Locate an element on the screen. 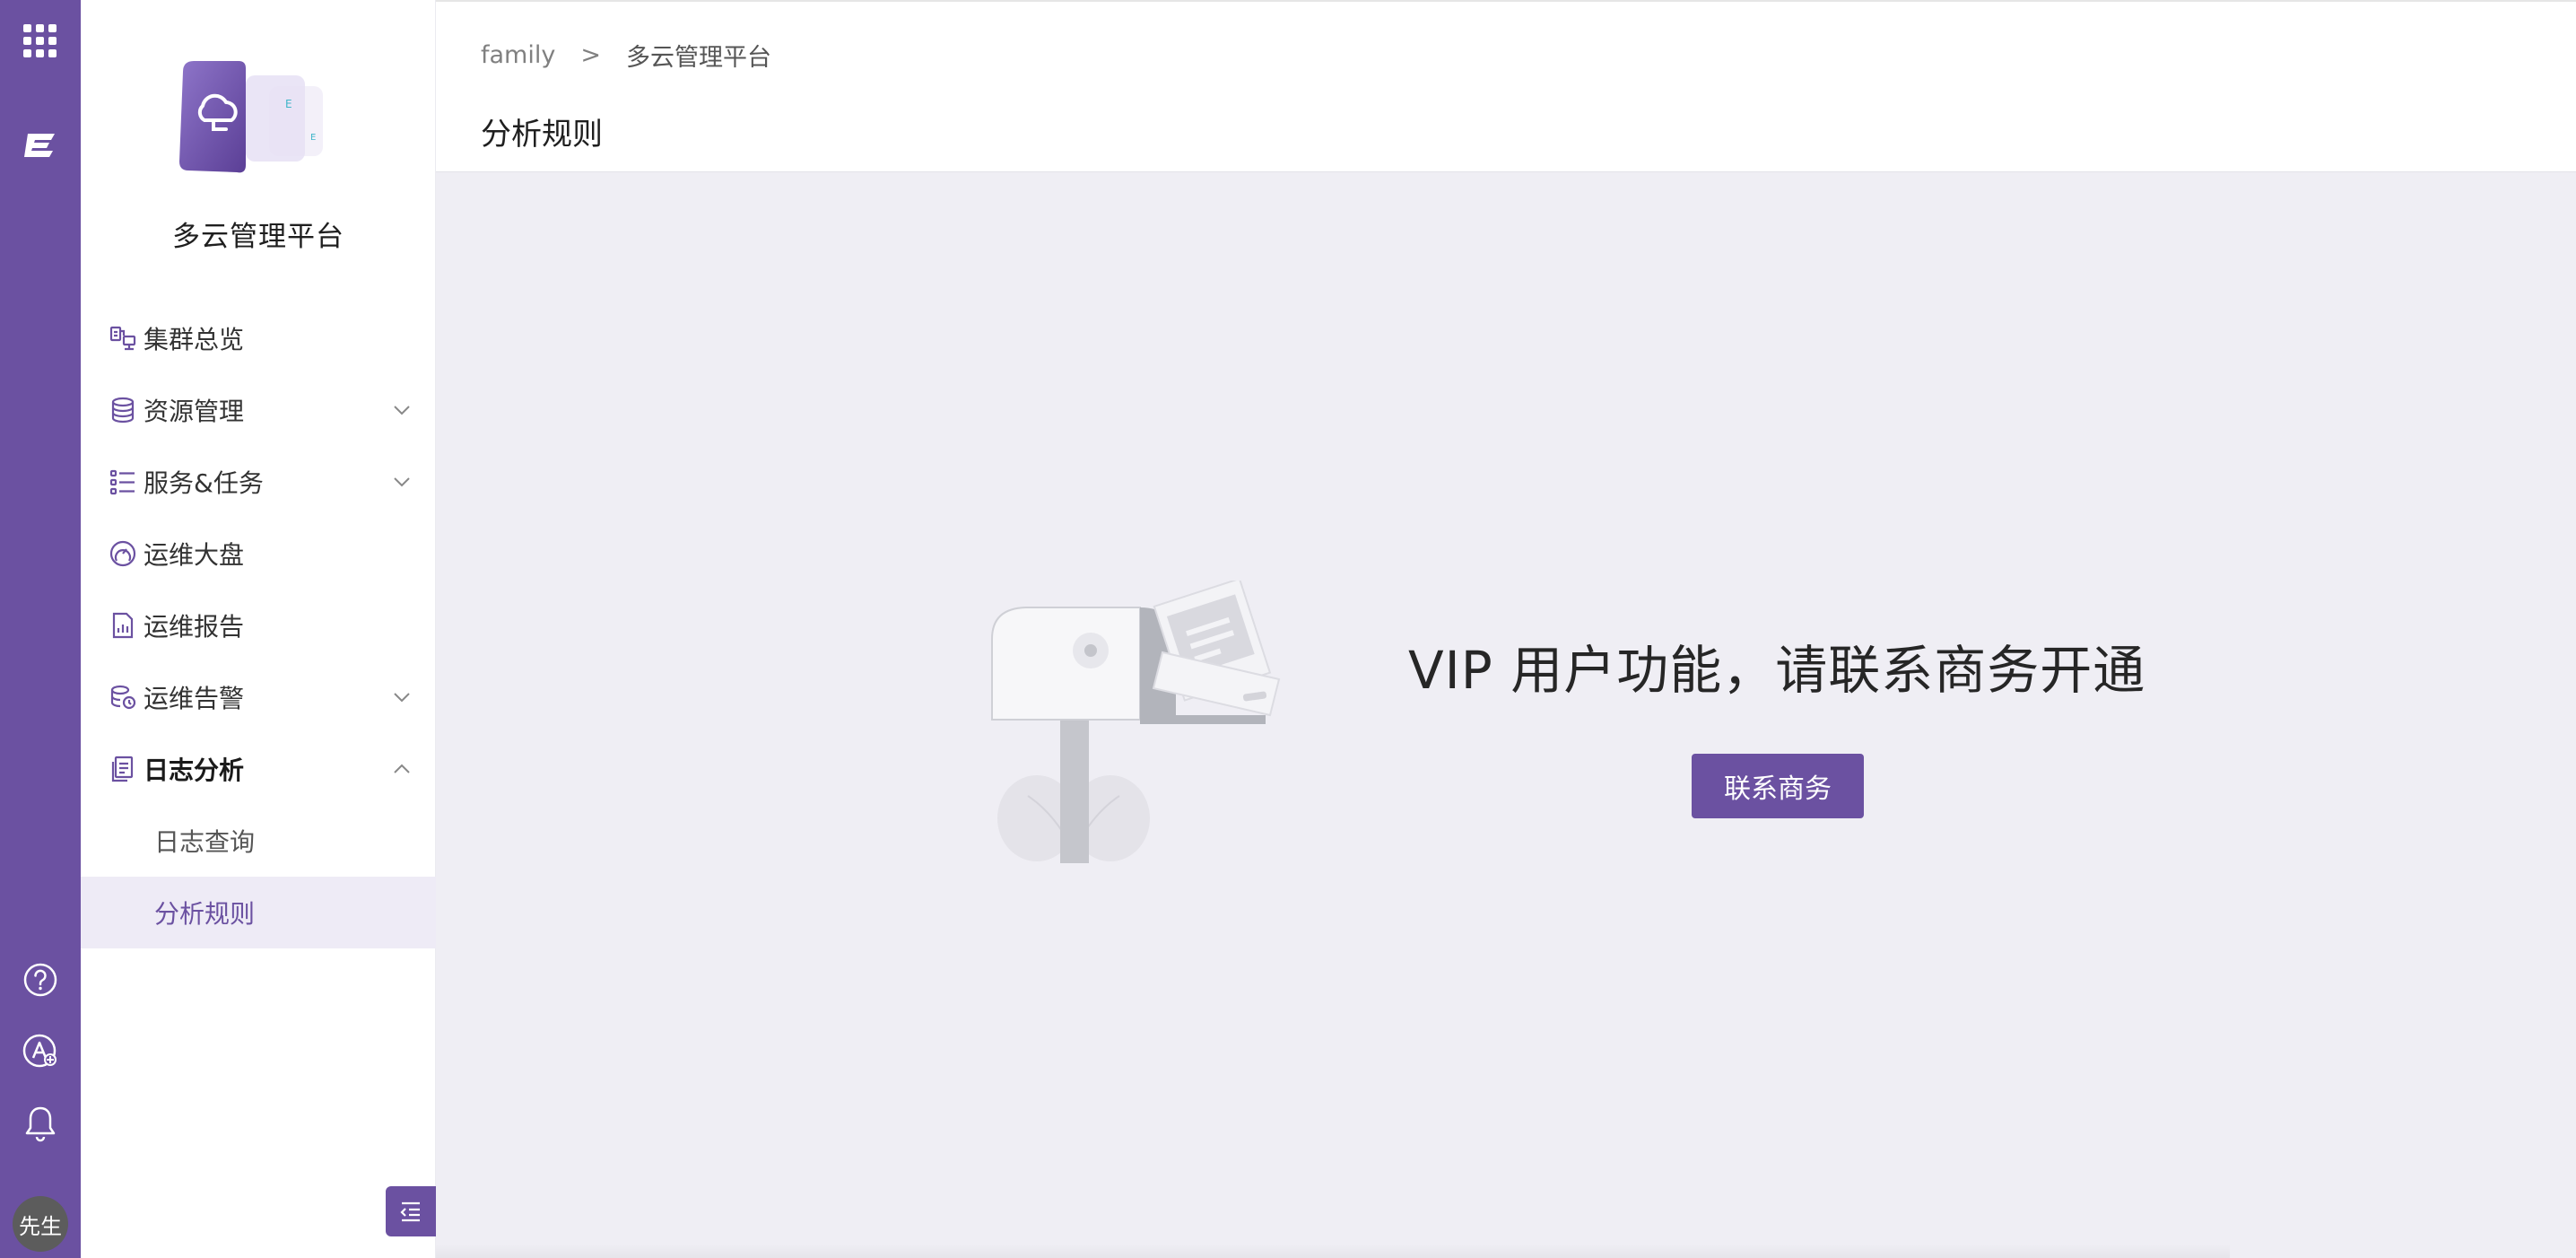  report-icon is located at coordinates (123, 626).